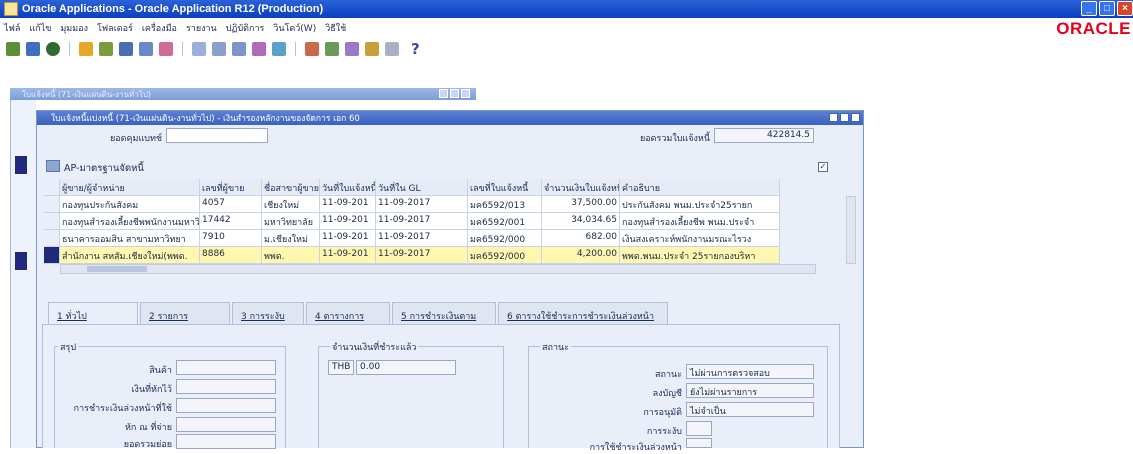 This screenshot has width=1133, height=454. What do you see at coordinates (352, 49) in the screenshot?
I see `translations-icon` at bounding box center [352, 49].